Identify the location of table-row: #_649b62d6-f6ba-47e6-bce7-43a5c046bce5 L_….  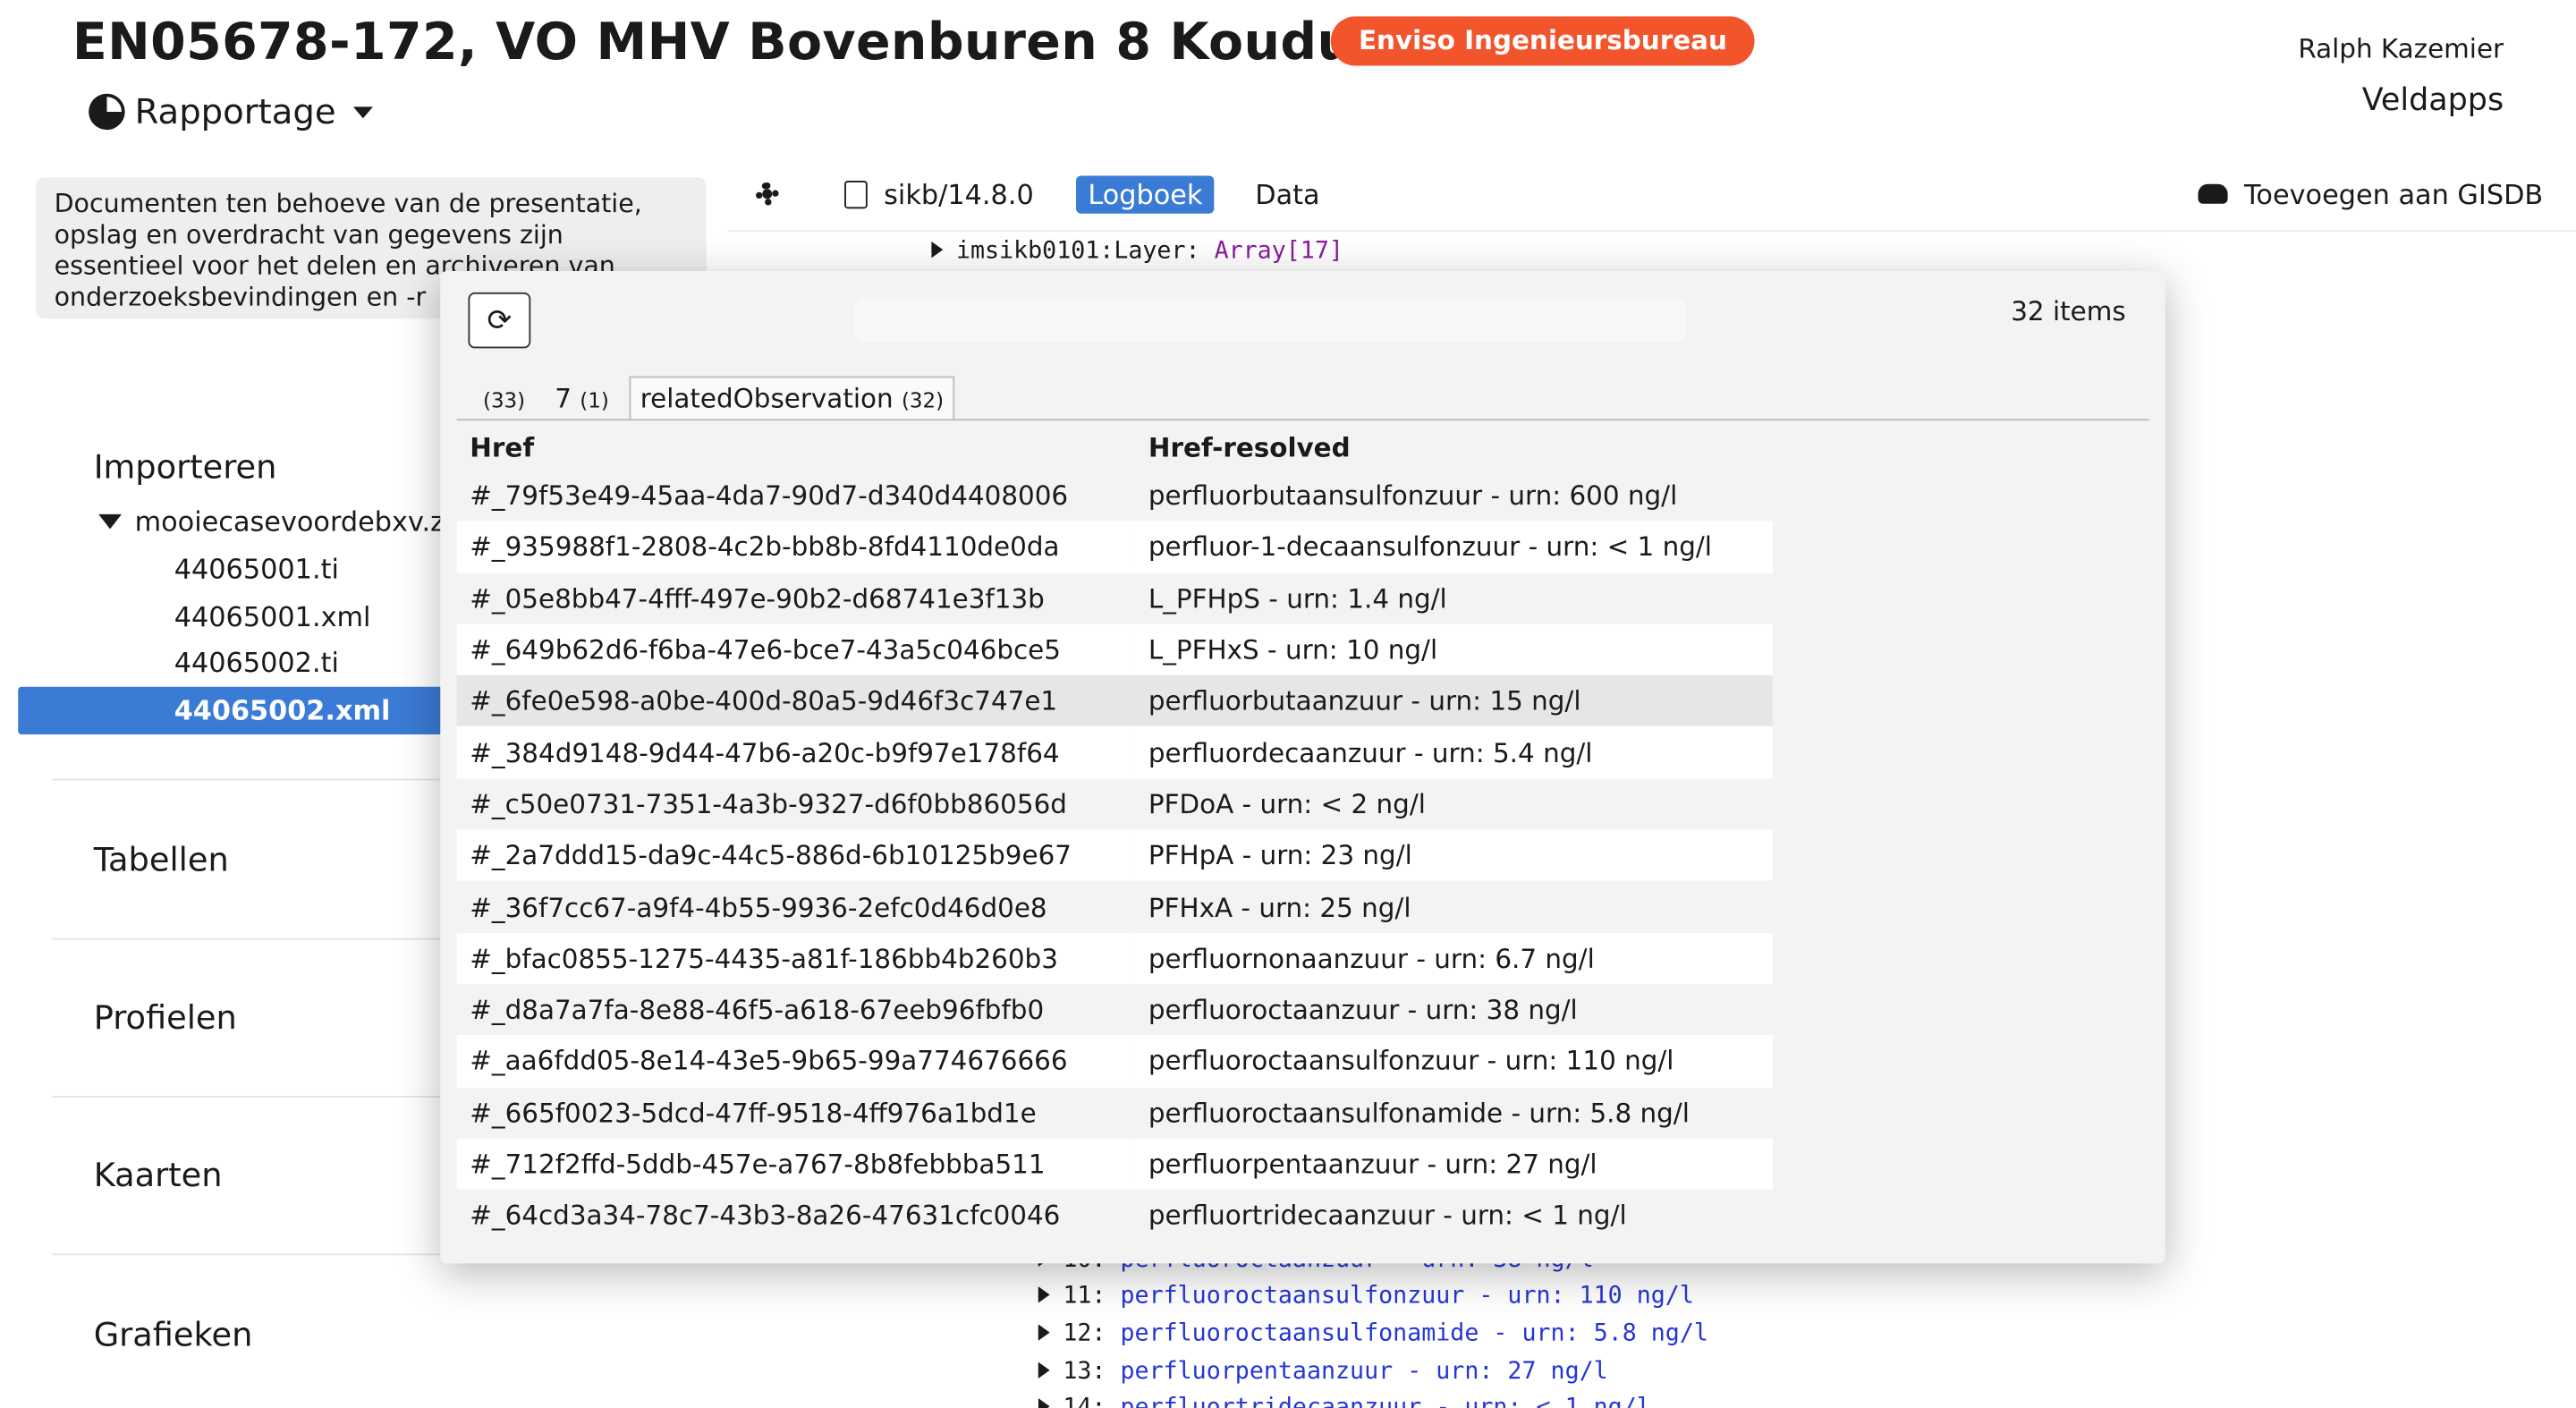
(1114, 649).